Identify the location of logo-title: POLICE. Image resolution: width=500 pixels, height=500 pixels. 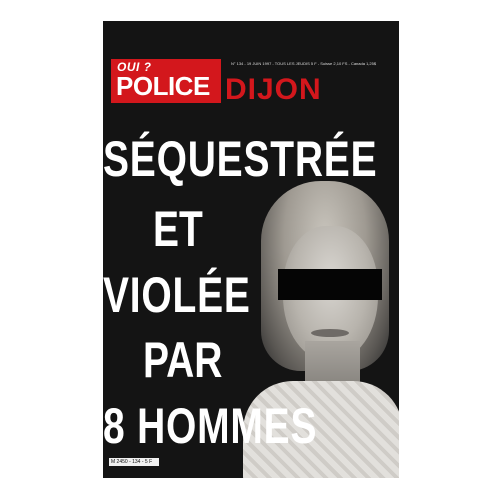
(163, 86).